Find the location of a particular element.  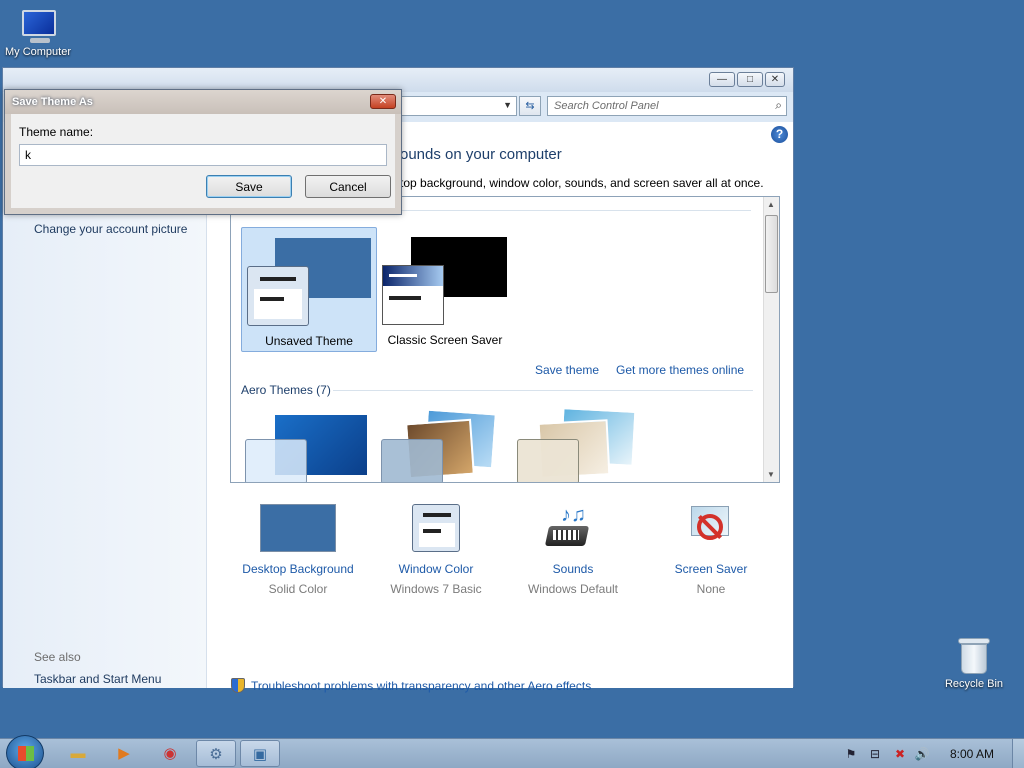

page-title: ounds on your computer is located at coordinates (481, 154).